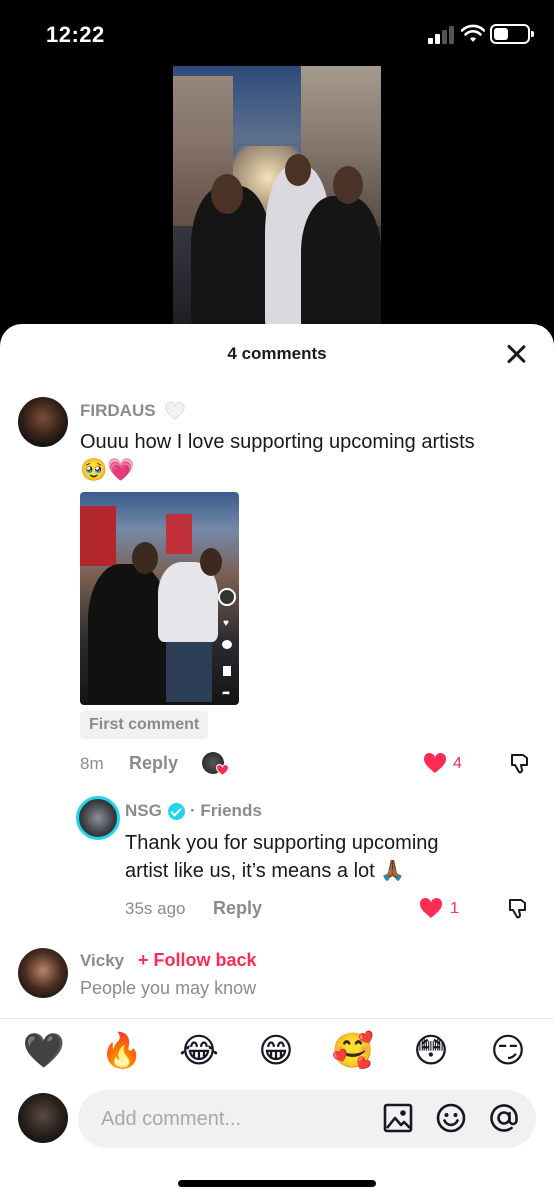 This screenshot has height=1200, width=554. What do you see at coordinates (122, 1051) in the screenshot?
I see `fire-emoji: 🔥` at bounding box center [122, 1051].